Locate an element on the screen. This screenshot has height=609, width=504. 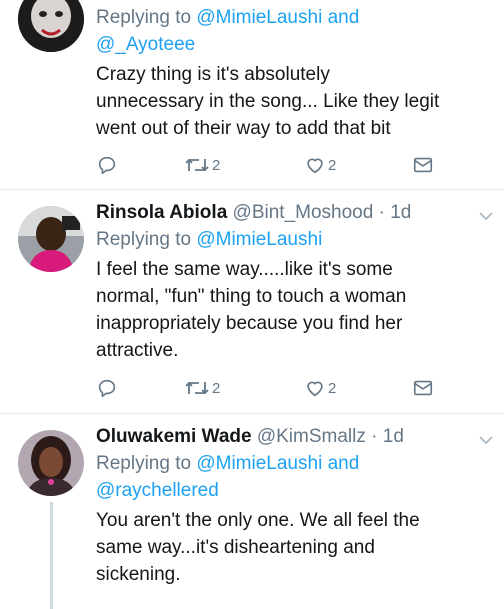
replying-to-continued: @raychellered is located at coordinates (293, 490).